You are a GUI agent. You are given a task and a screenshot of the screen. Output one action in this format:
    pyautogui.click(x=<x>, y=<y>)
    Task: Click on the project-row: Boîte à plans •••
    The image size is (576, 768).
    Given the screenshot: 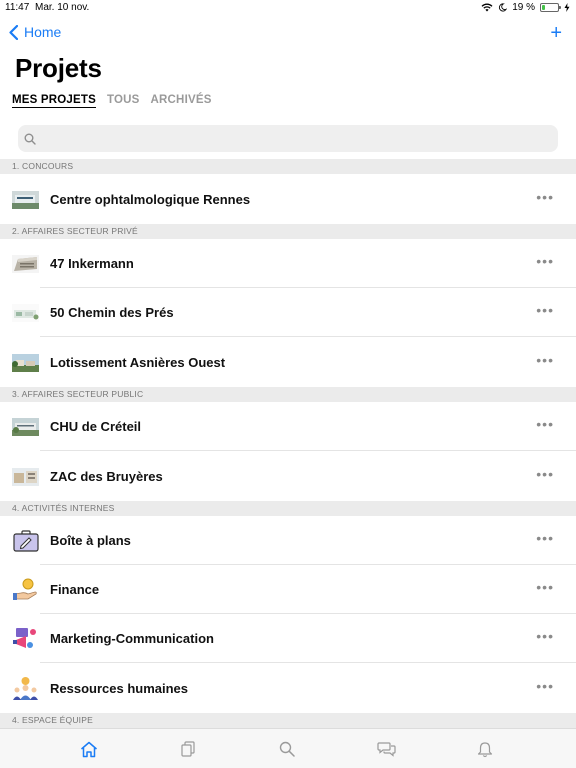 What is the action you would take?
    pyautogui.click(x=288, y=540)
    